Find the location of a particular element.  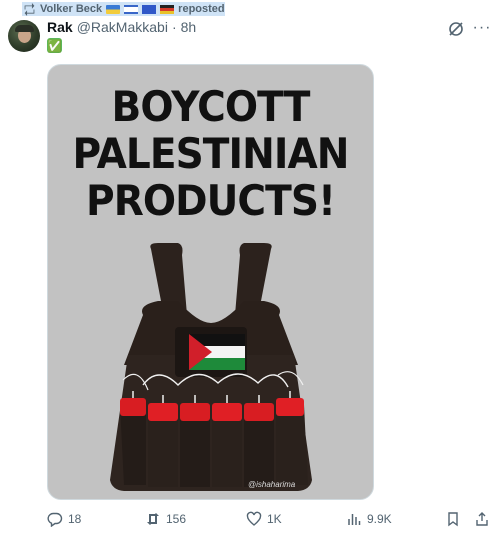

ukraine-flag-icon is located at coordinates (113, 9).